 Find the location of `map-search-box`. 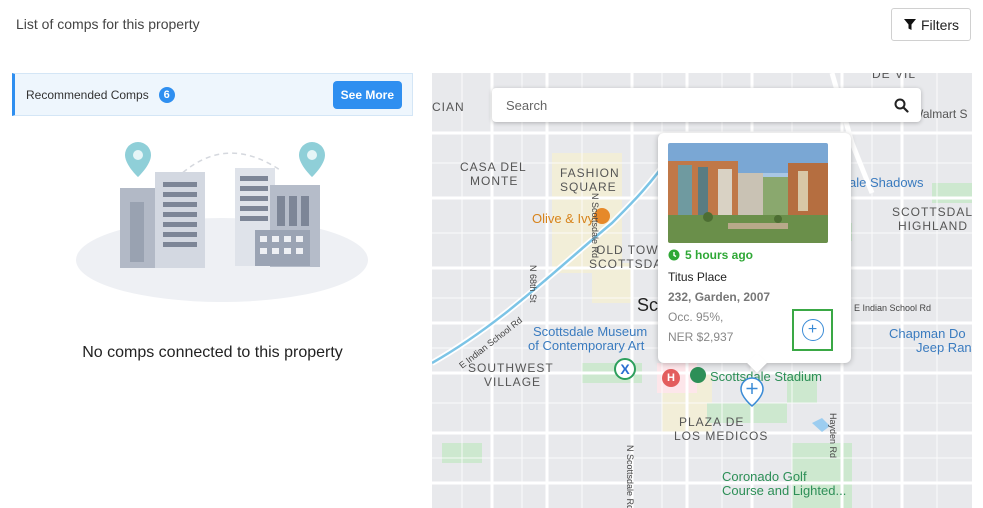

map-search-box is located at coordinates (706, 105).